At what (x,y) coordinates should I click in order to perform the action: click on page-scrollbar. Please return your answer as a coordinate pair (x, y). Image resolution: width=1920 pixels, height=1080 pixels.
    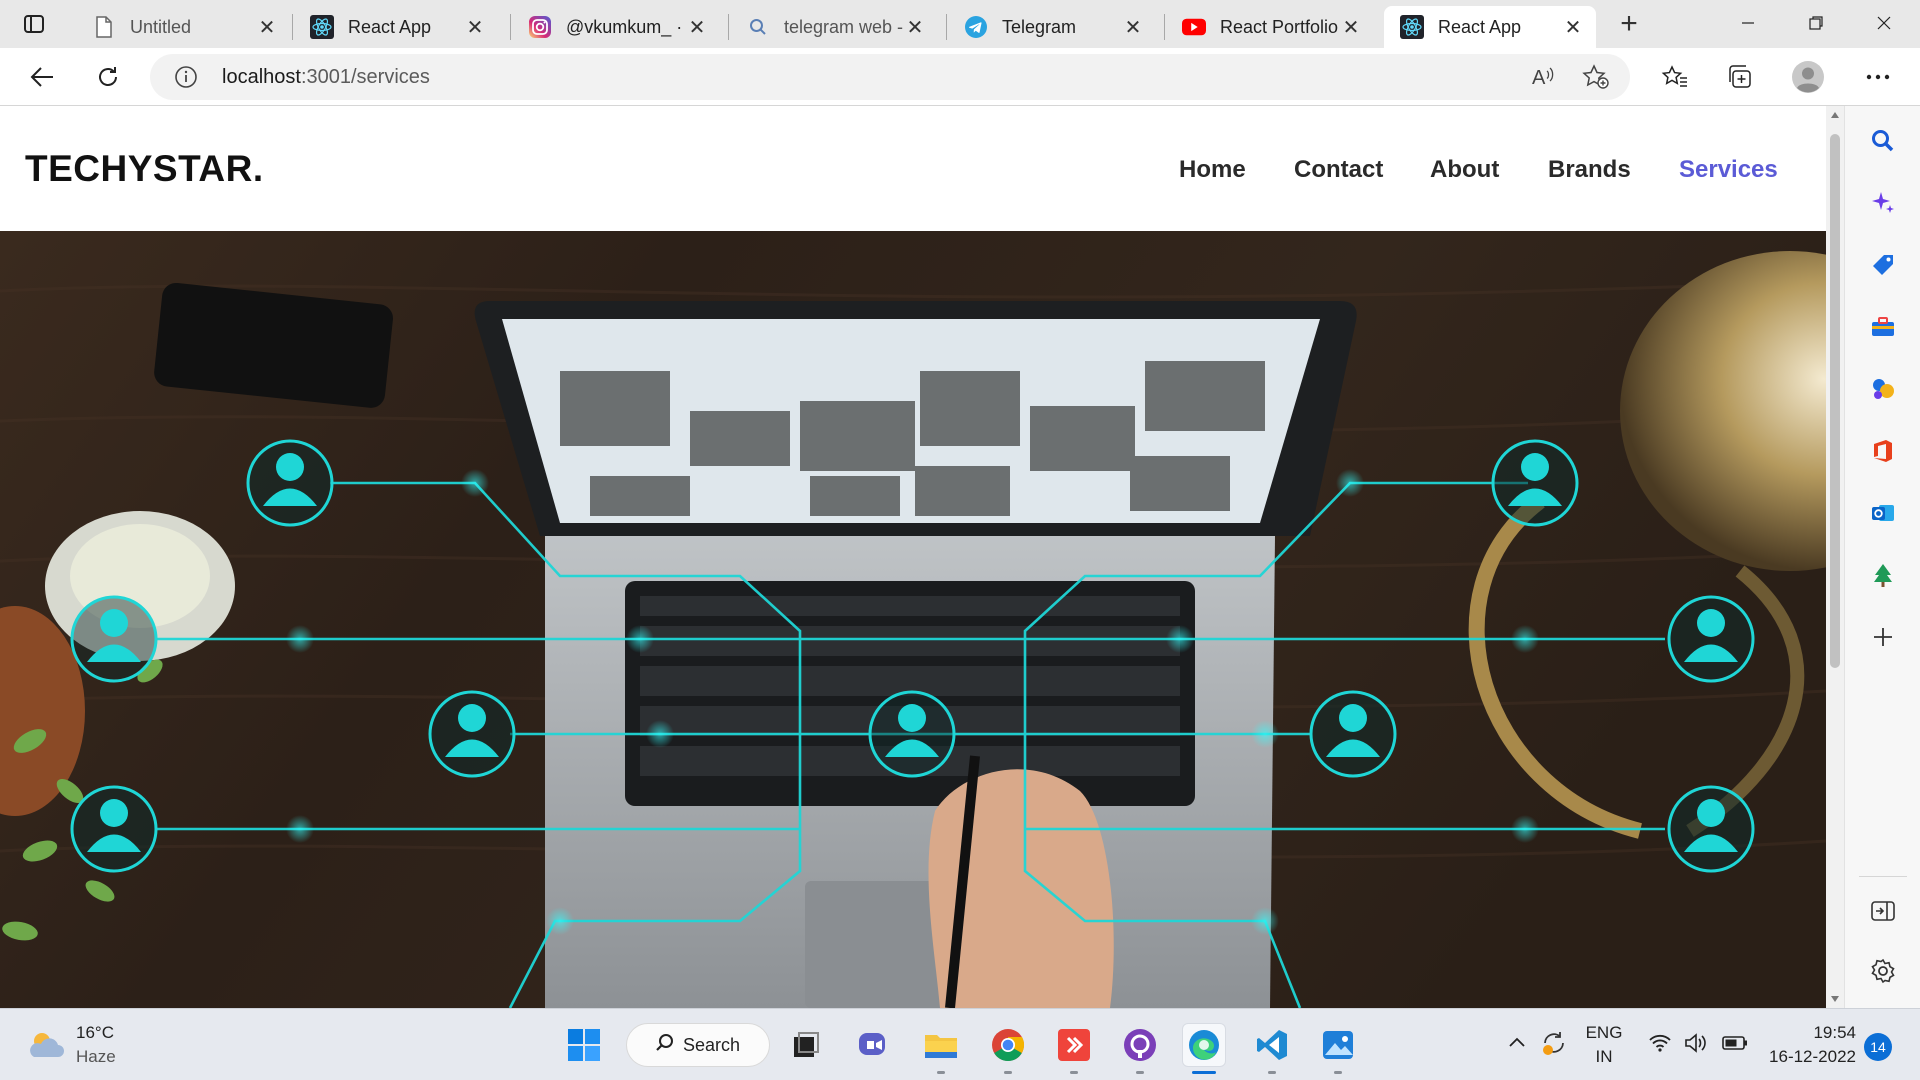
    Looking at the image, I should click on (1835, 557).